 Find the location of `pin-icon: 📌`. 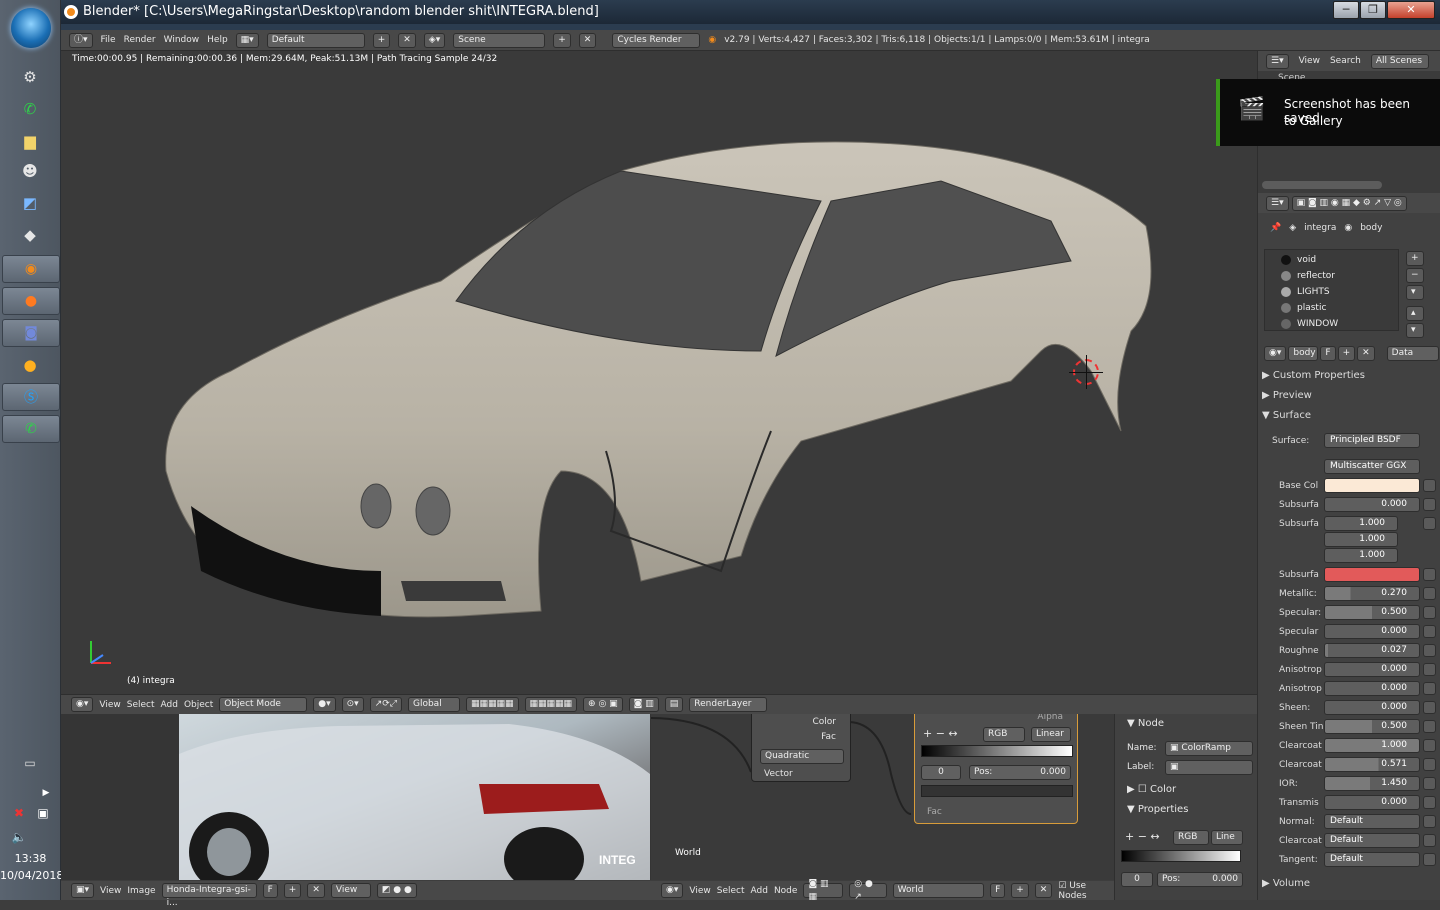

pin-icon: 📌 is located at coordinates (1275, 228).